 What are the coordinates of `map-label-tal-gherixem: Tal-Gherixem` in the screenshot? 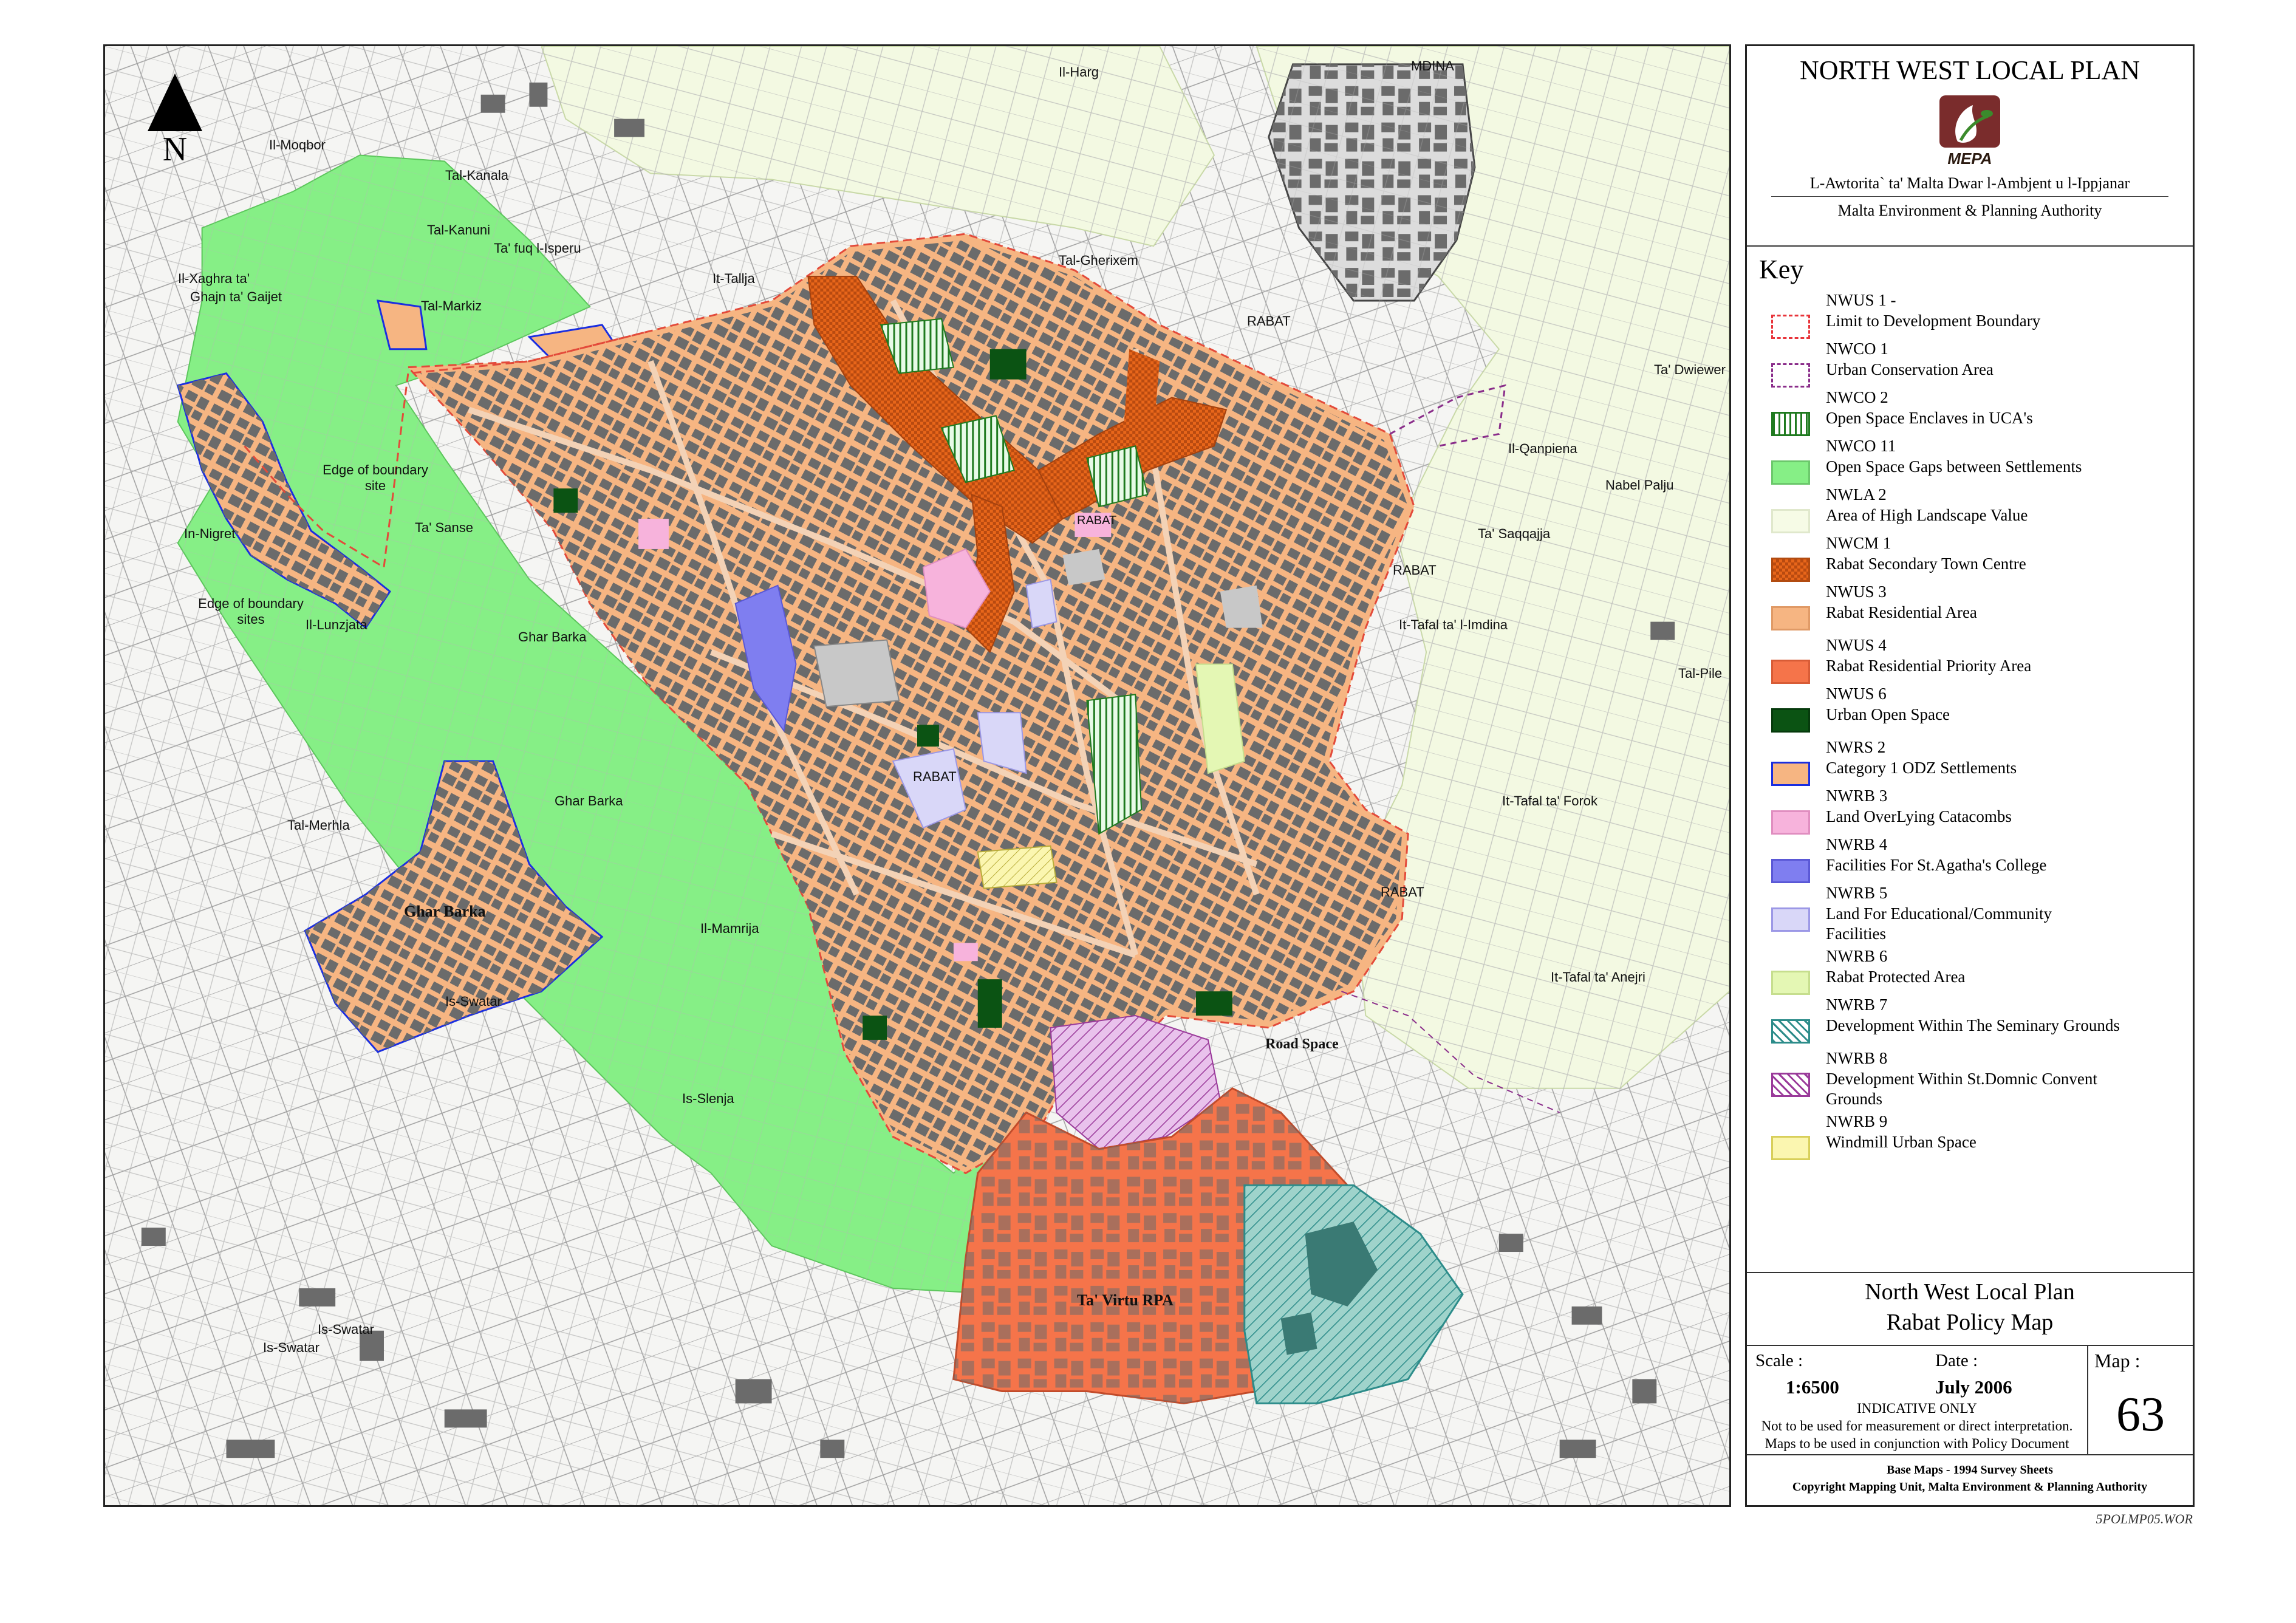 It's located at (1098, 260).